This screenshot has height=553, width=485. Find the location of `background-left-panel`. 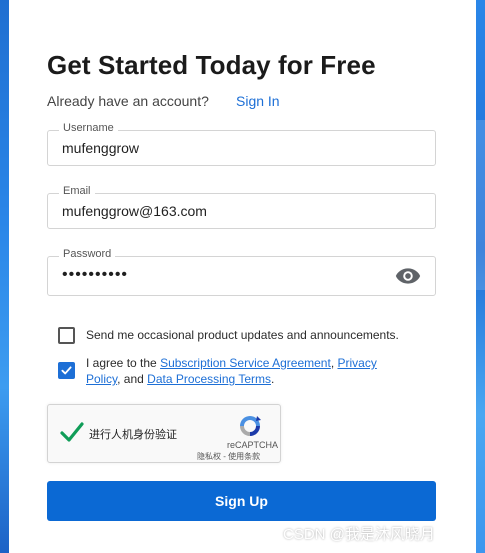

background-left-panel is located at coordinates (4, 276).